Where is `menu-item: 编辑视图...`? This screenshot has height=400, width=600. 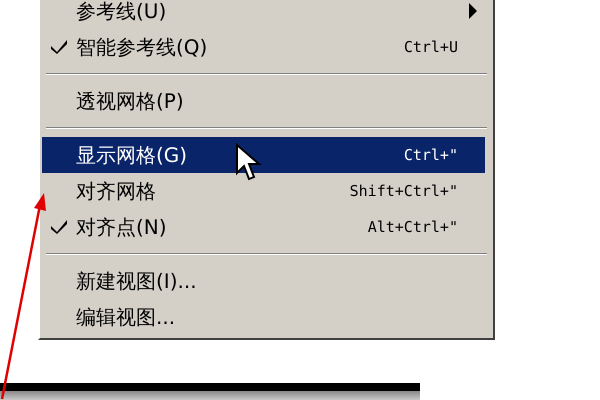
menu-item: 编辑视图... is located at coordinates (266, 317).